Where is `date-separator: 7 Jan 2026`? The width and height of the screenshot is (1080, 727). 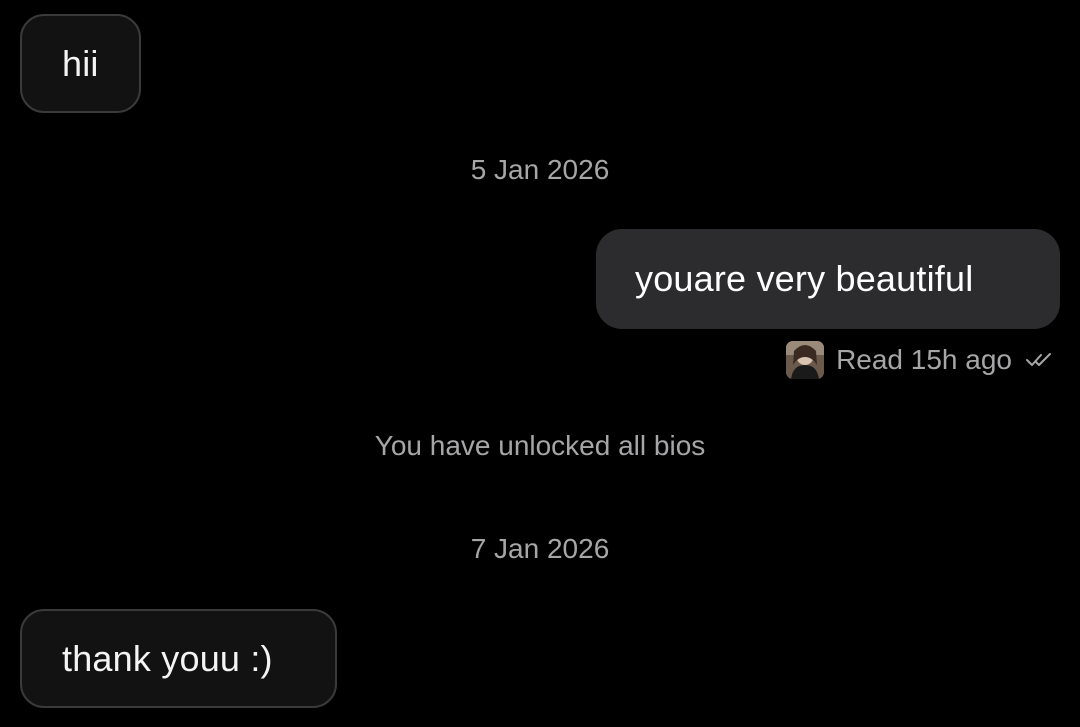
date-separator: 7 Jan 2026 is located at coordinates (540, 548).